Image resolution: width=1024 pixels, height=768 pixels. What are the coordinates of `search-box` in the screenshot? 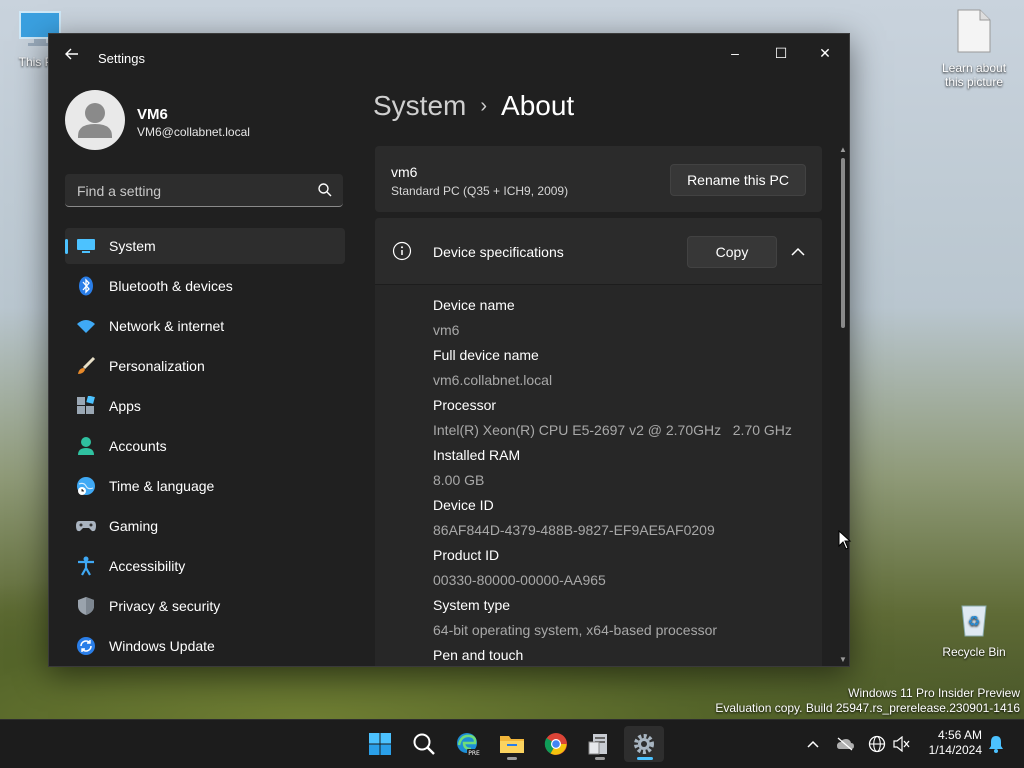 It's located at (204, 191).